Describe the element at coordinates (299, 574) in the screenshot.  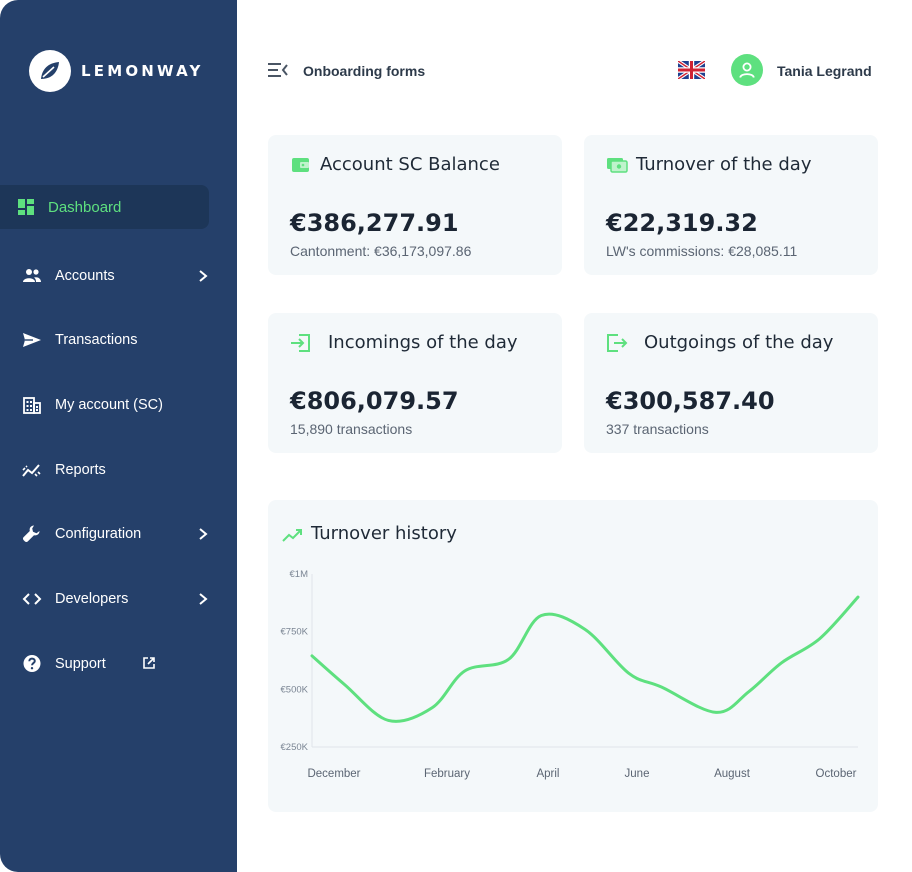
I see `y-tick-label: €1M` at that location.